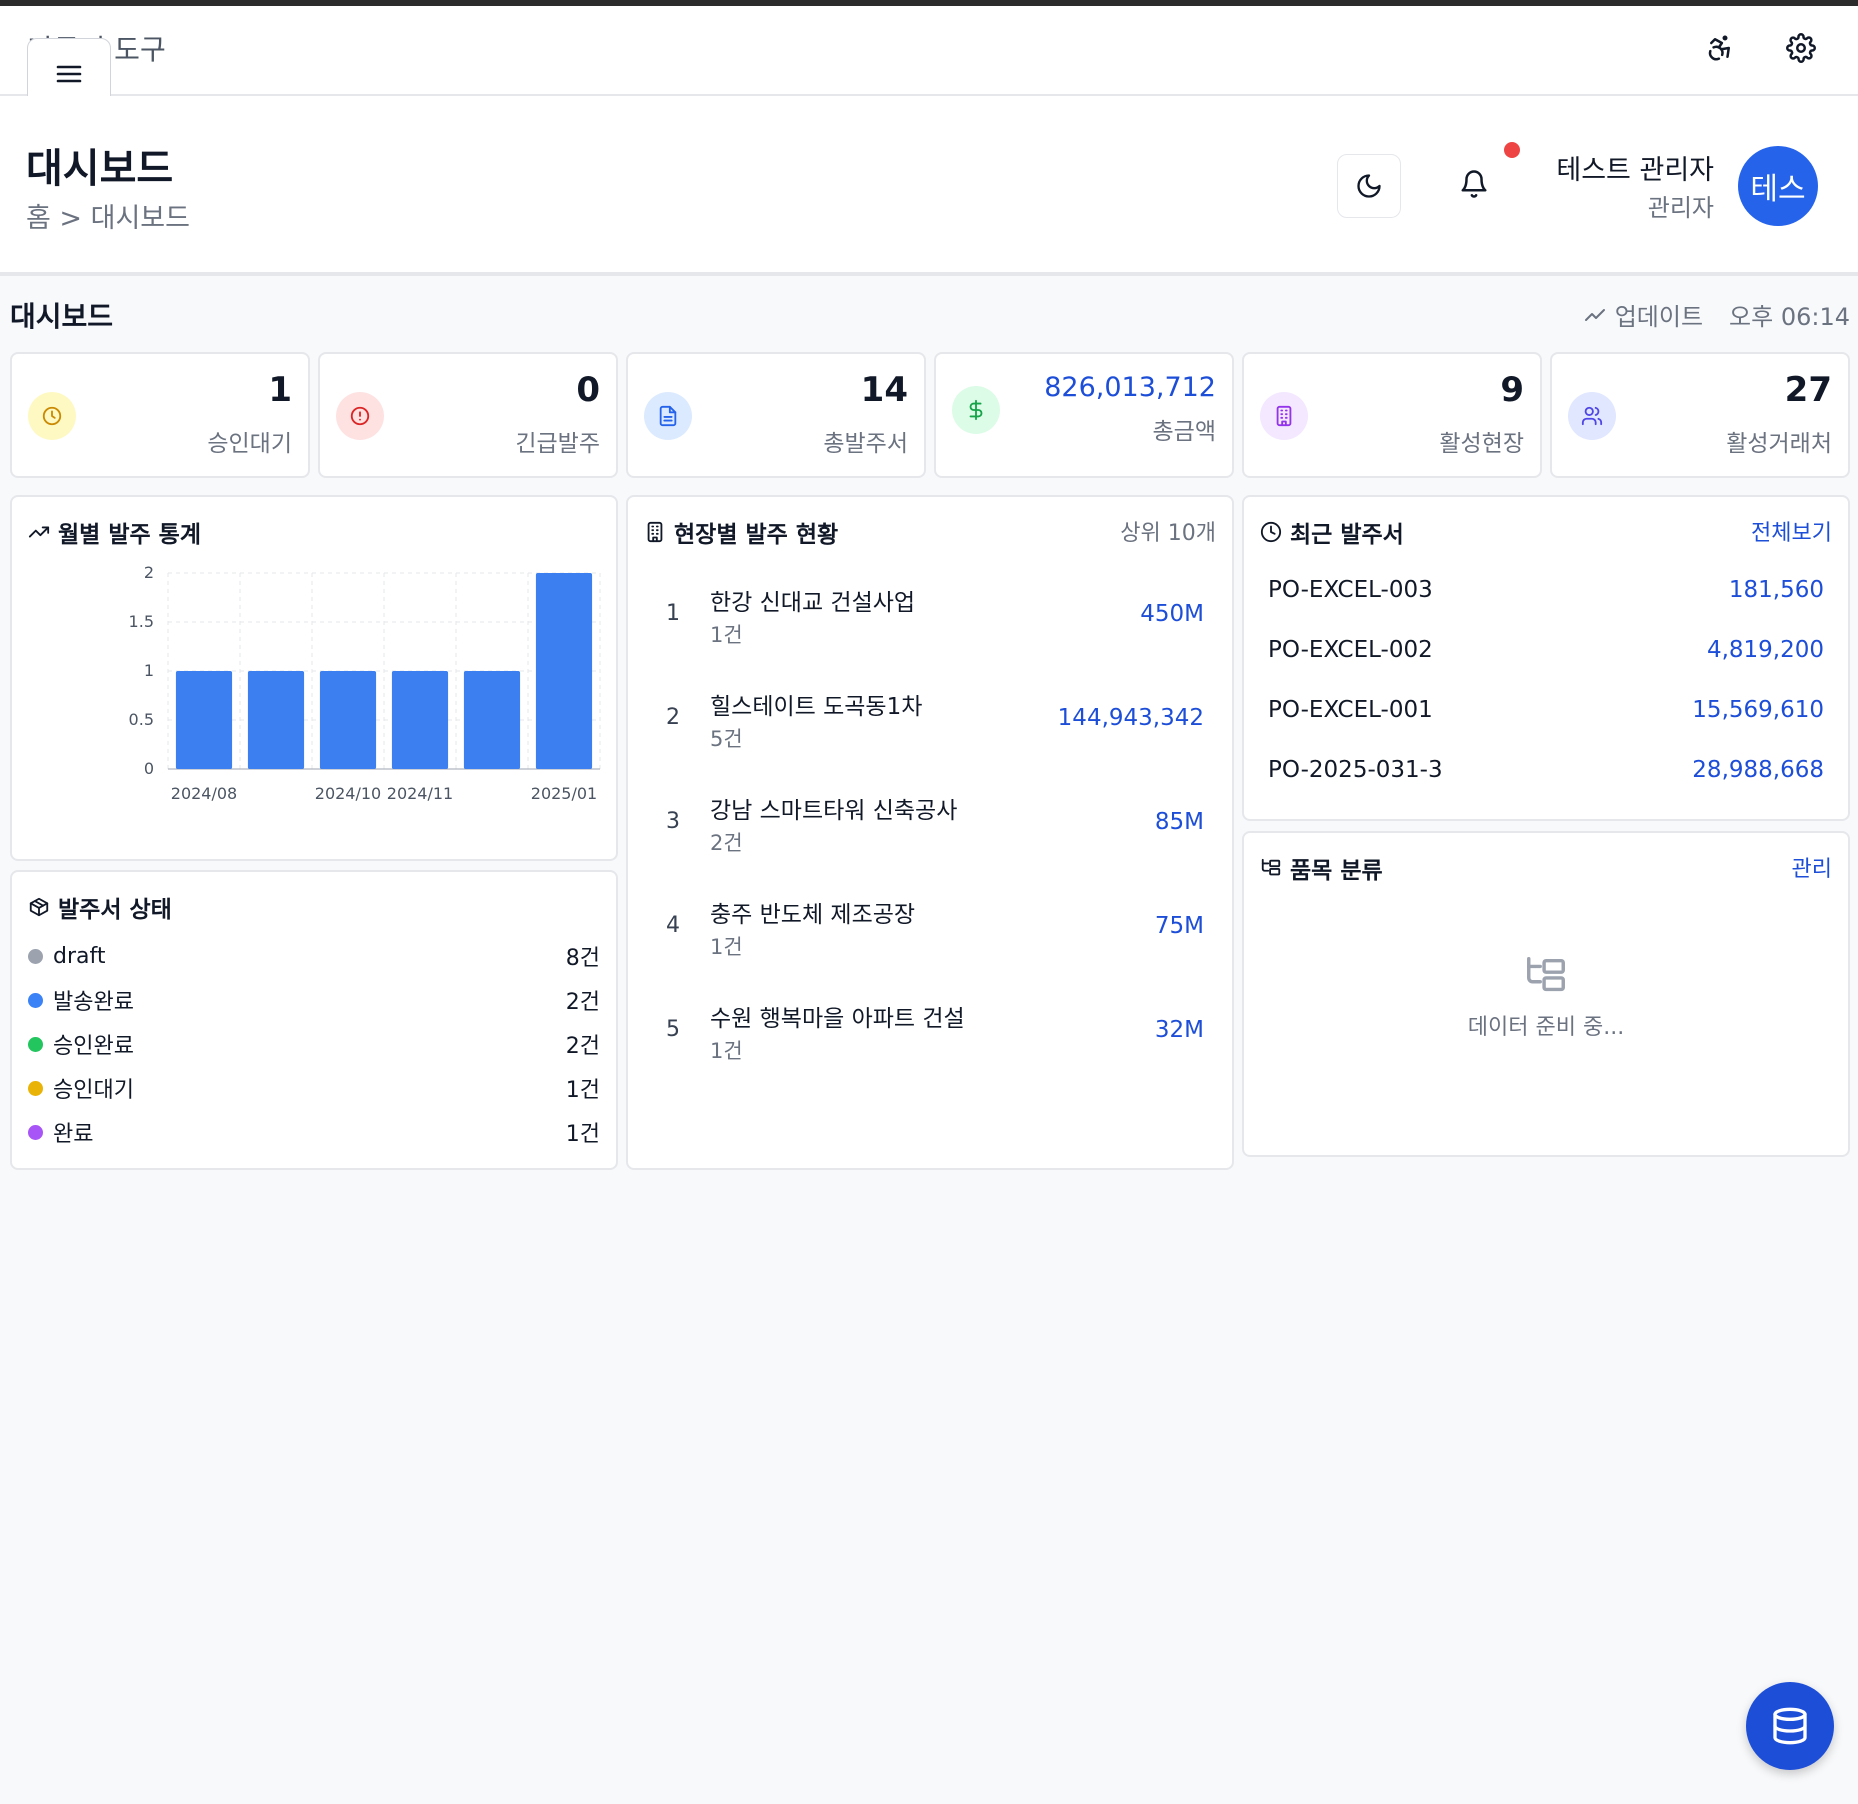  Describe the element at coordinates (1546, 717) in the screenshot. I see `recent-order-row: PO-EXCEL-001 15,569,610` at that location.